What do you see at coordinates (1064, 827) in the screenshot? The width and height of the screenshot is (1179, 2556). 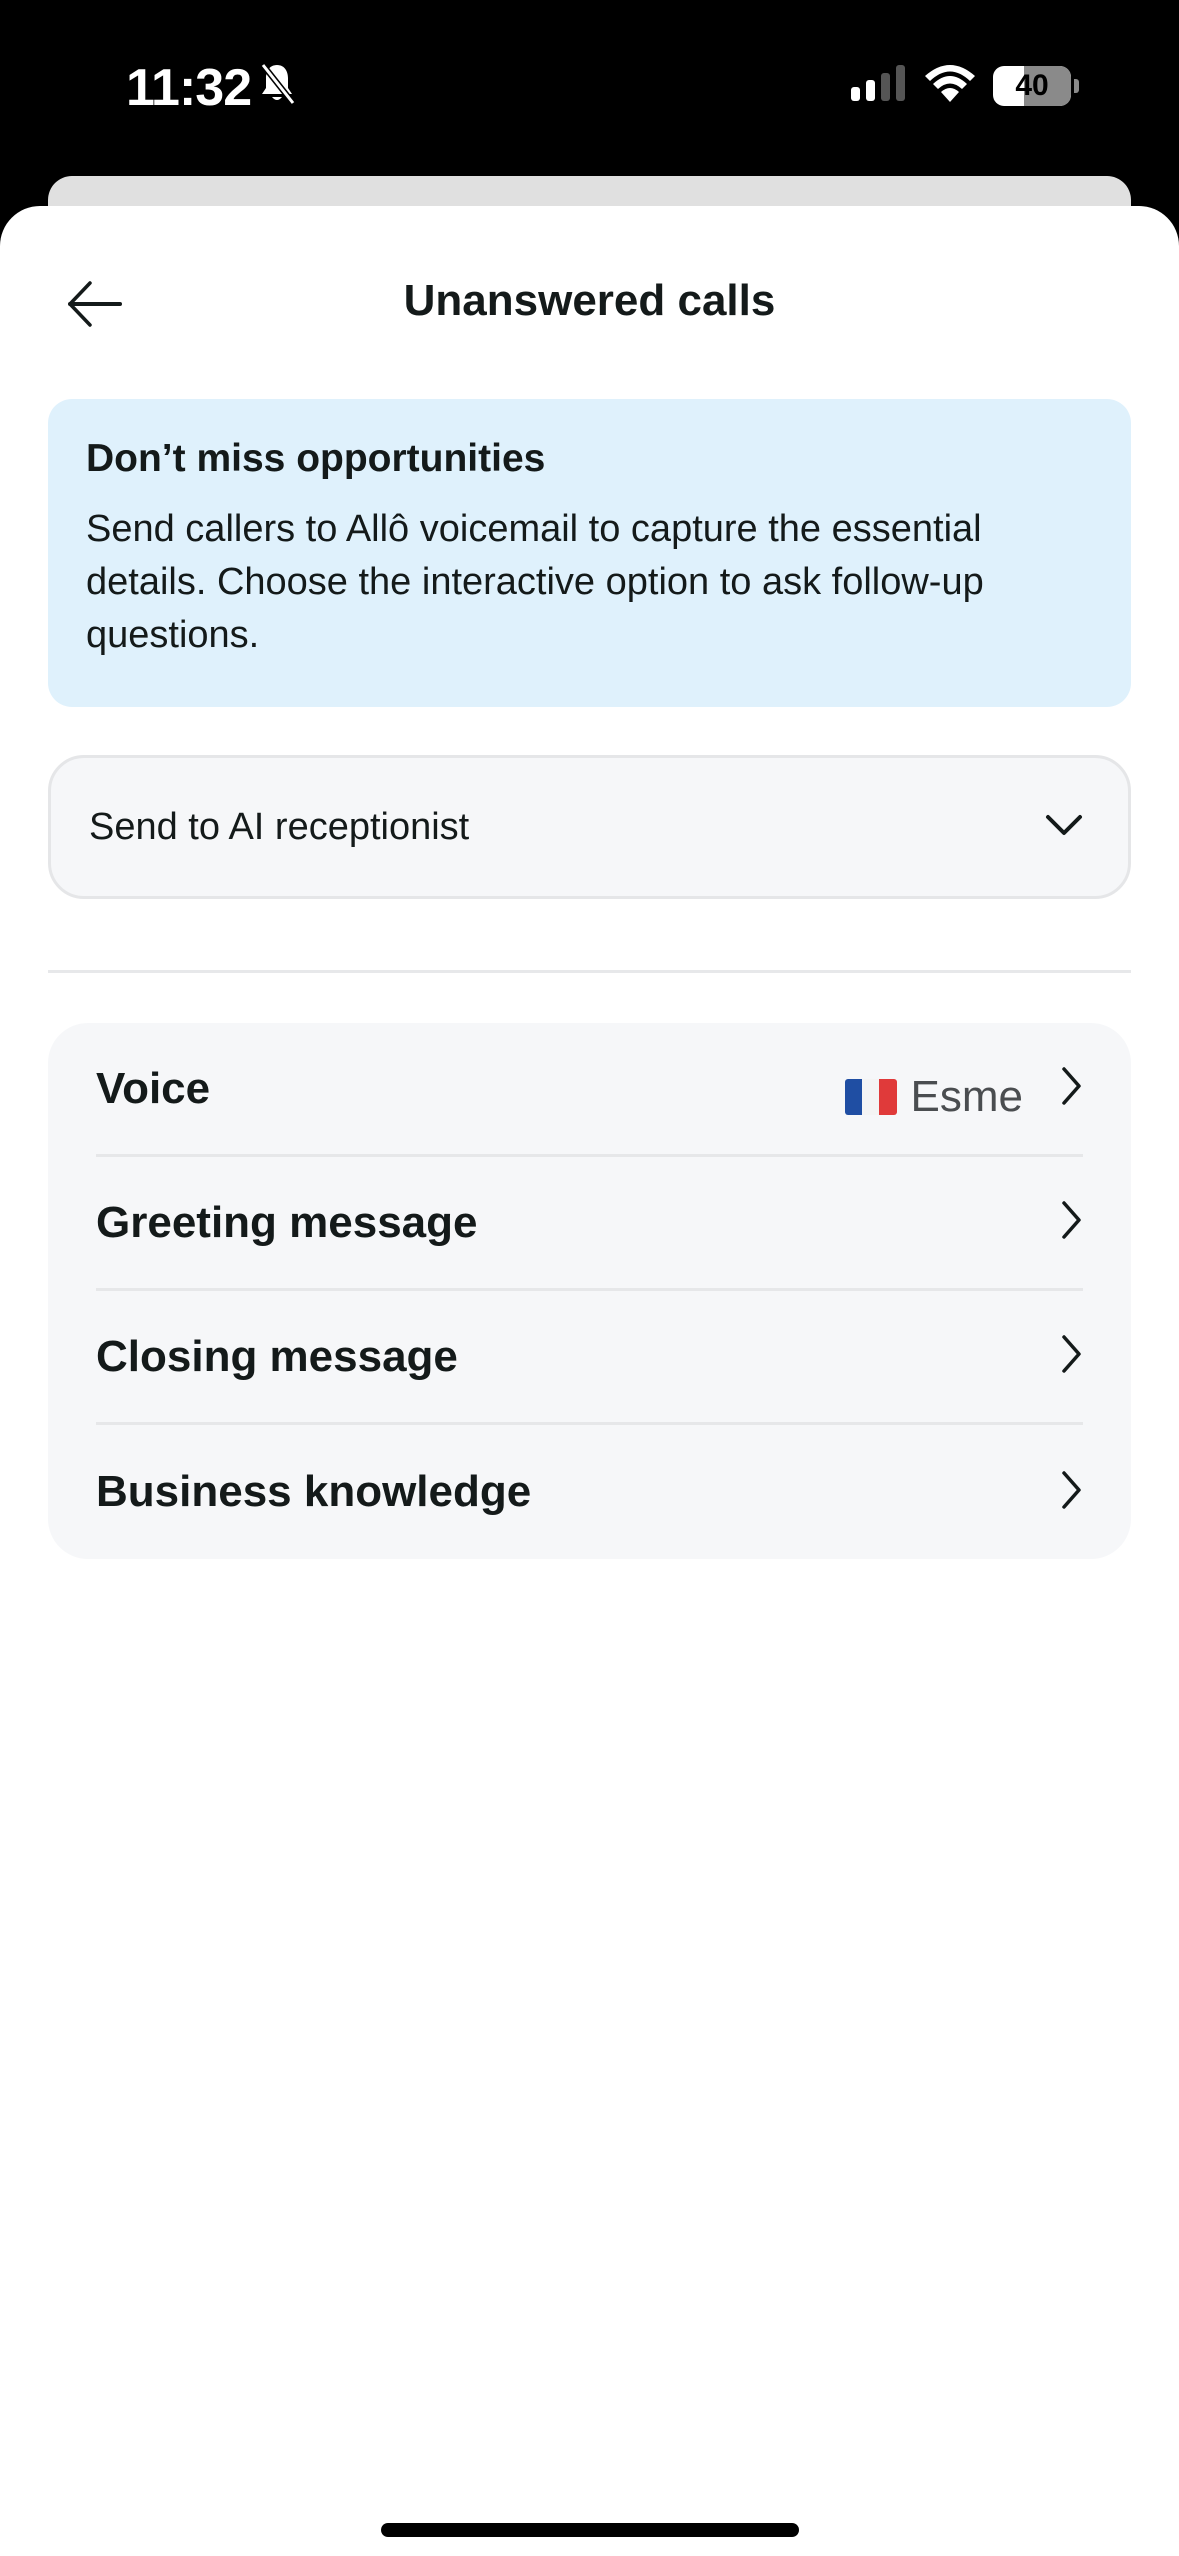 I see `chevron-down-icon` at bounding box center [1064, 827].